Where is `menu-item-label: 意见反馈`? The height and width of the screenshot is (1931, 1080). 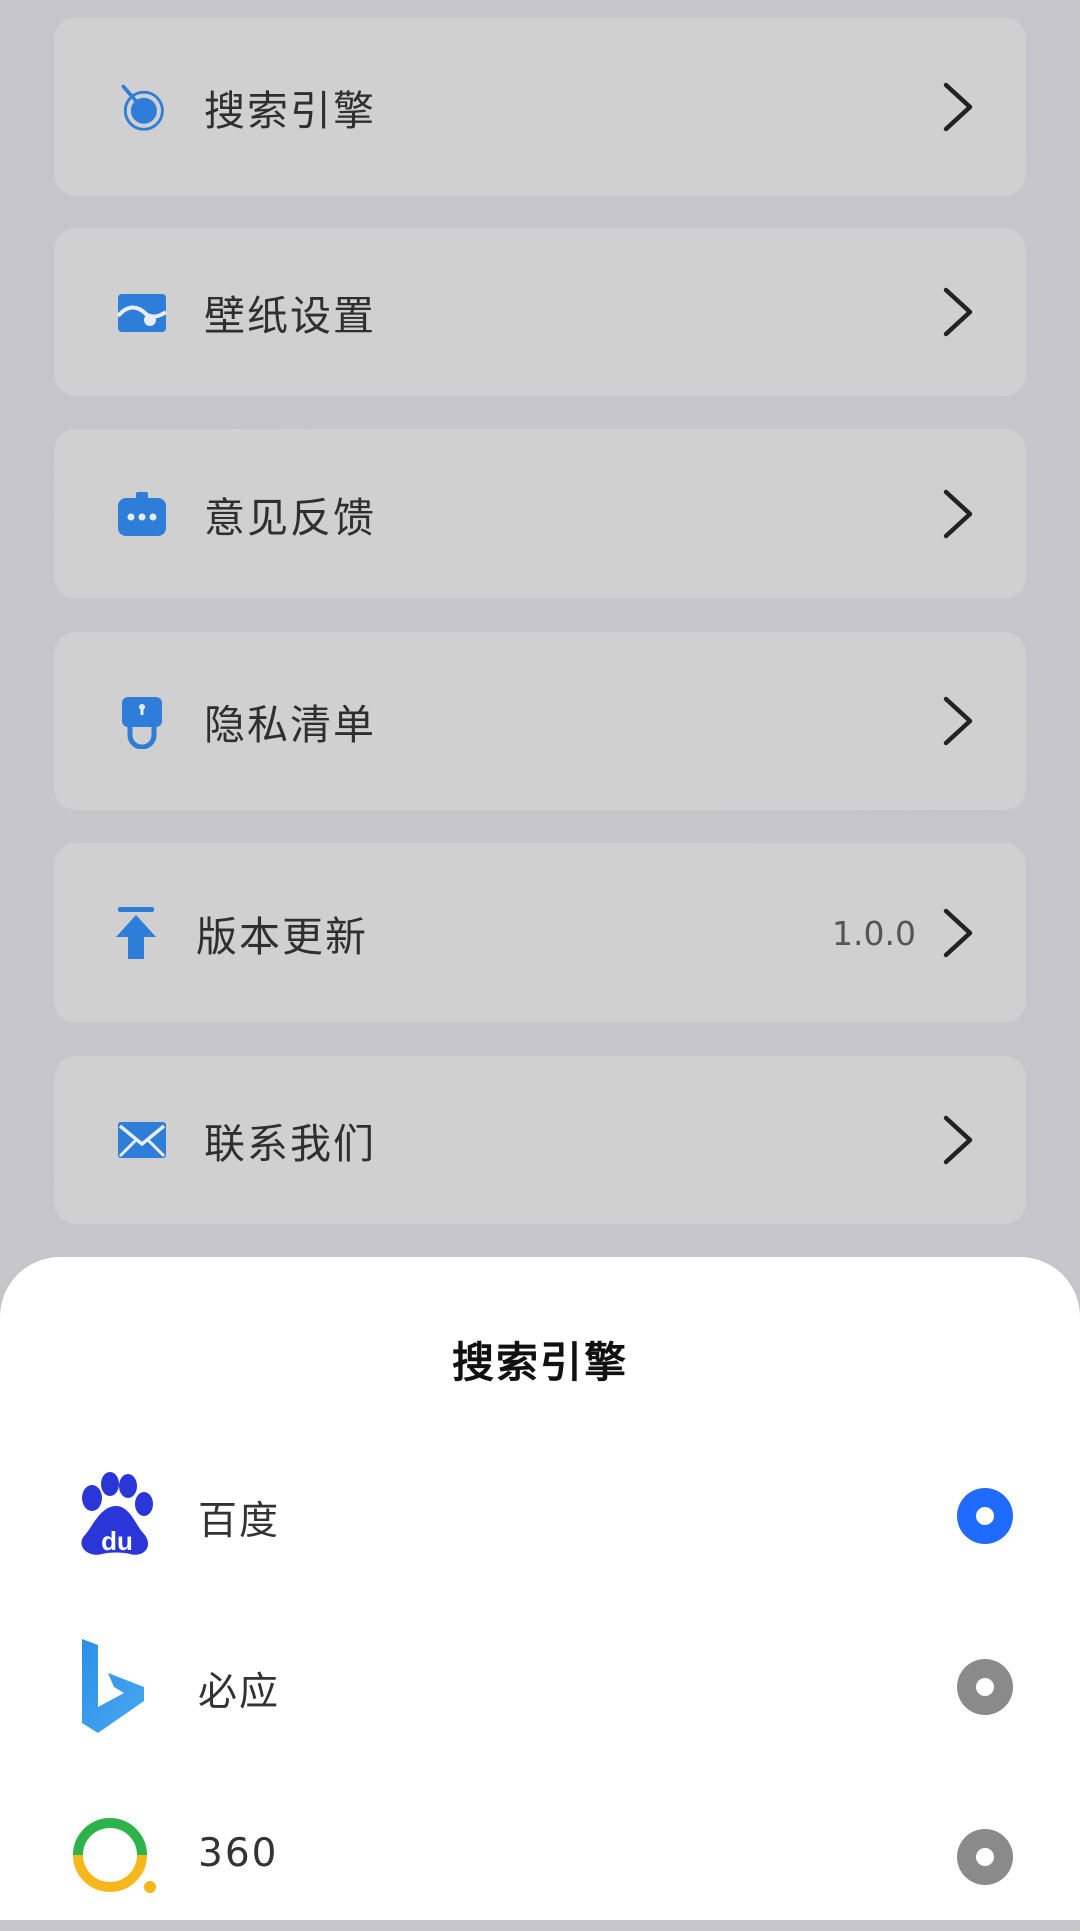
menu-item-label: 意见反馈 is located at coordinates (290, 518).